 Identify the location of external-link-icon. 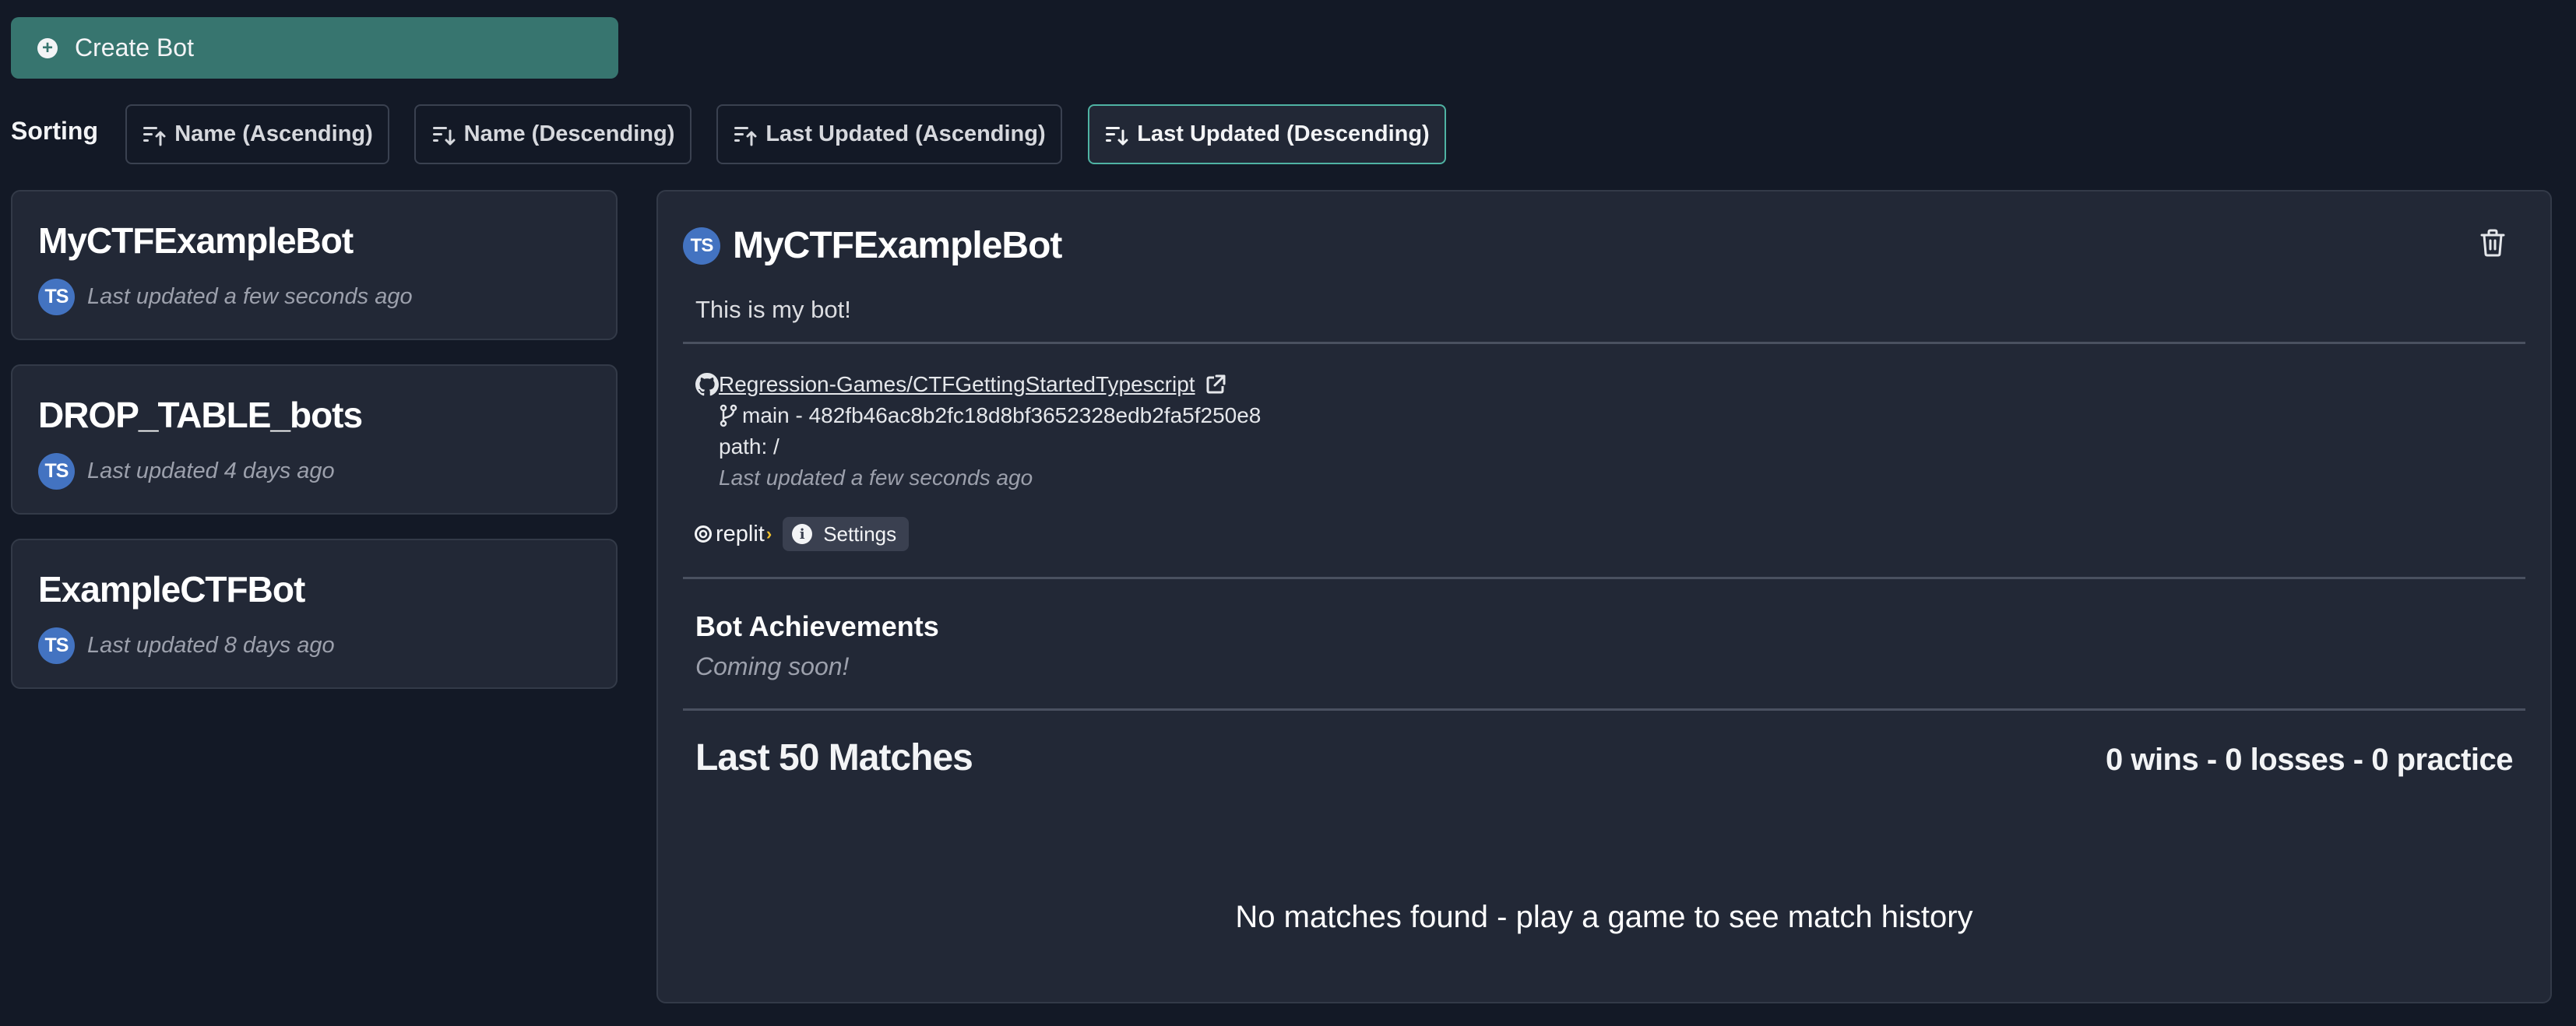
(1215, 384).